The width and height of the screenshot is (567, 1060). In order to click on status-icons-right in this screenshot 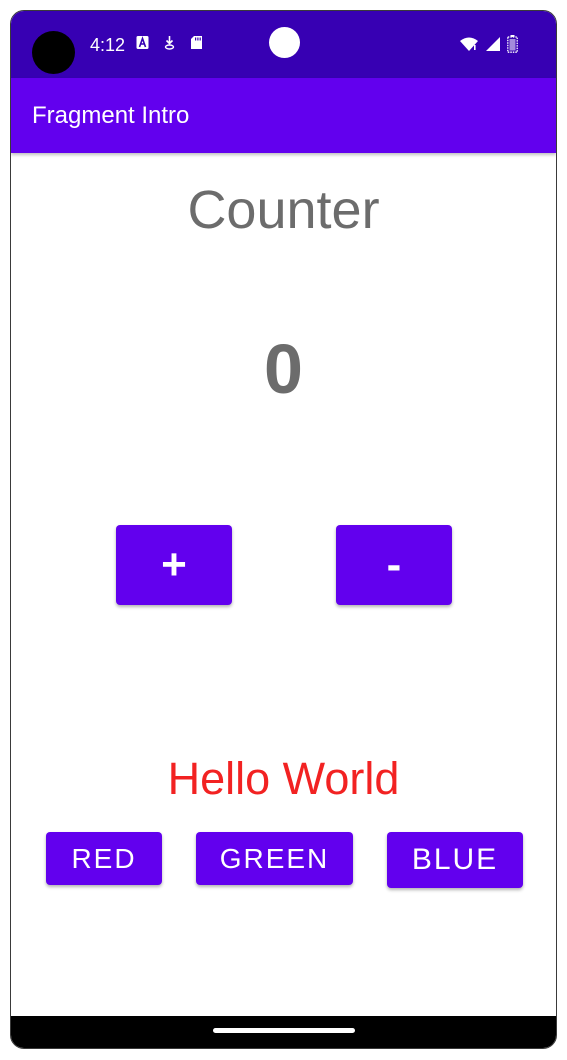, I will do `click(488, 46)`.